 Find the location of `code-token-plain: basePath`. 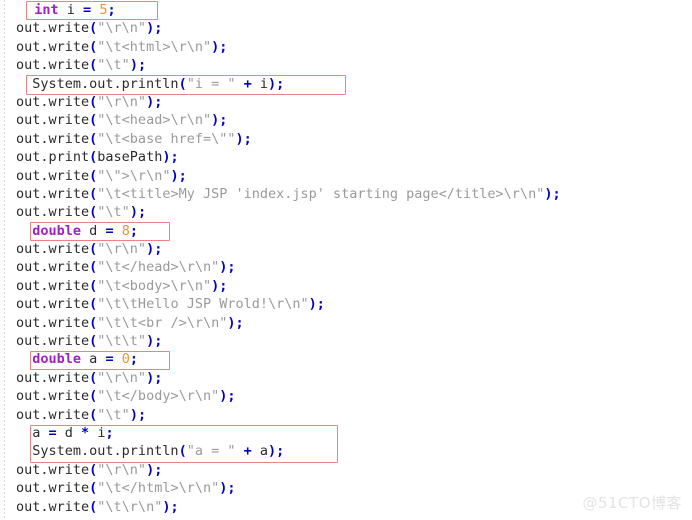

code-token-plain: basePath is located at coordinates (130, 157).